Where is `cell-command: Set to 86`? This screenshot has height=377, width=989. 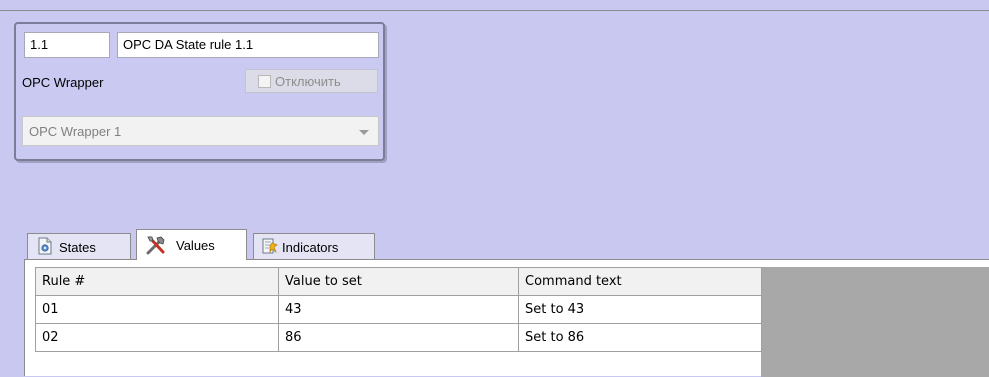
cell-command: Set to 86 is located at coordinates (640, 337).